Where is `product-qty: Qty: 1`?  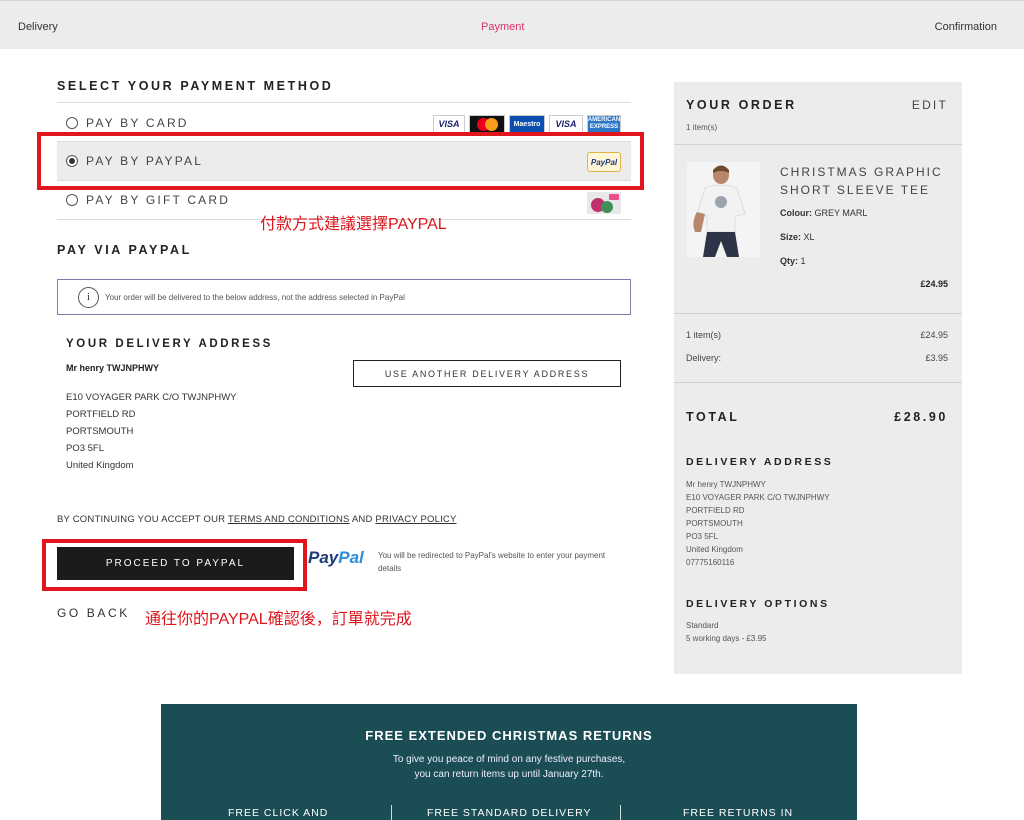
product-qty: Qty: 1 is located at coordinates (793, 261).